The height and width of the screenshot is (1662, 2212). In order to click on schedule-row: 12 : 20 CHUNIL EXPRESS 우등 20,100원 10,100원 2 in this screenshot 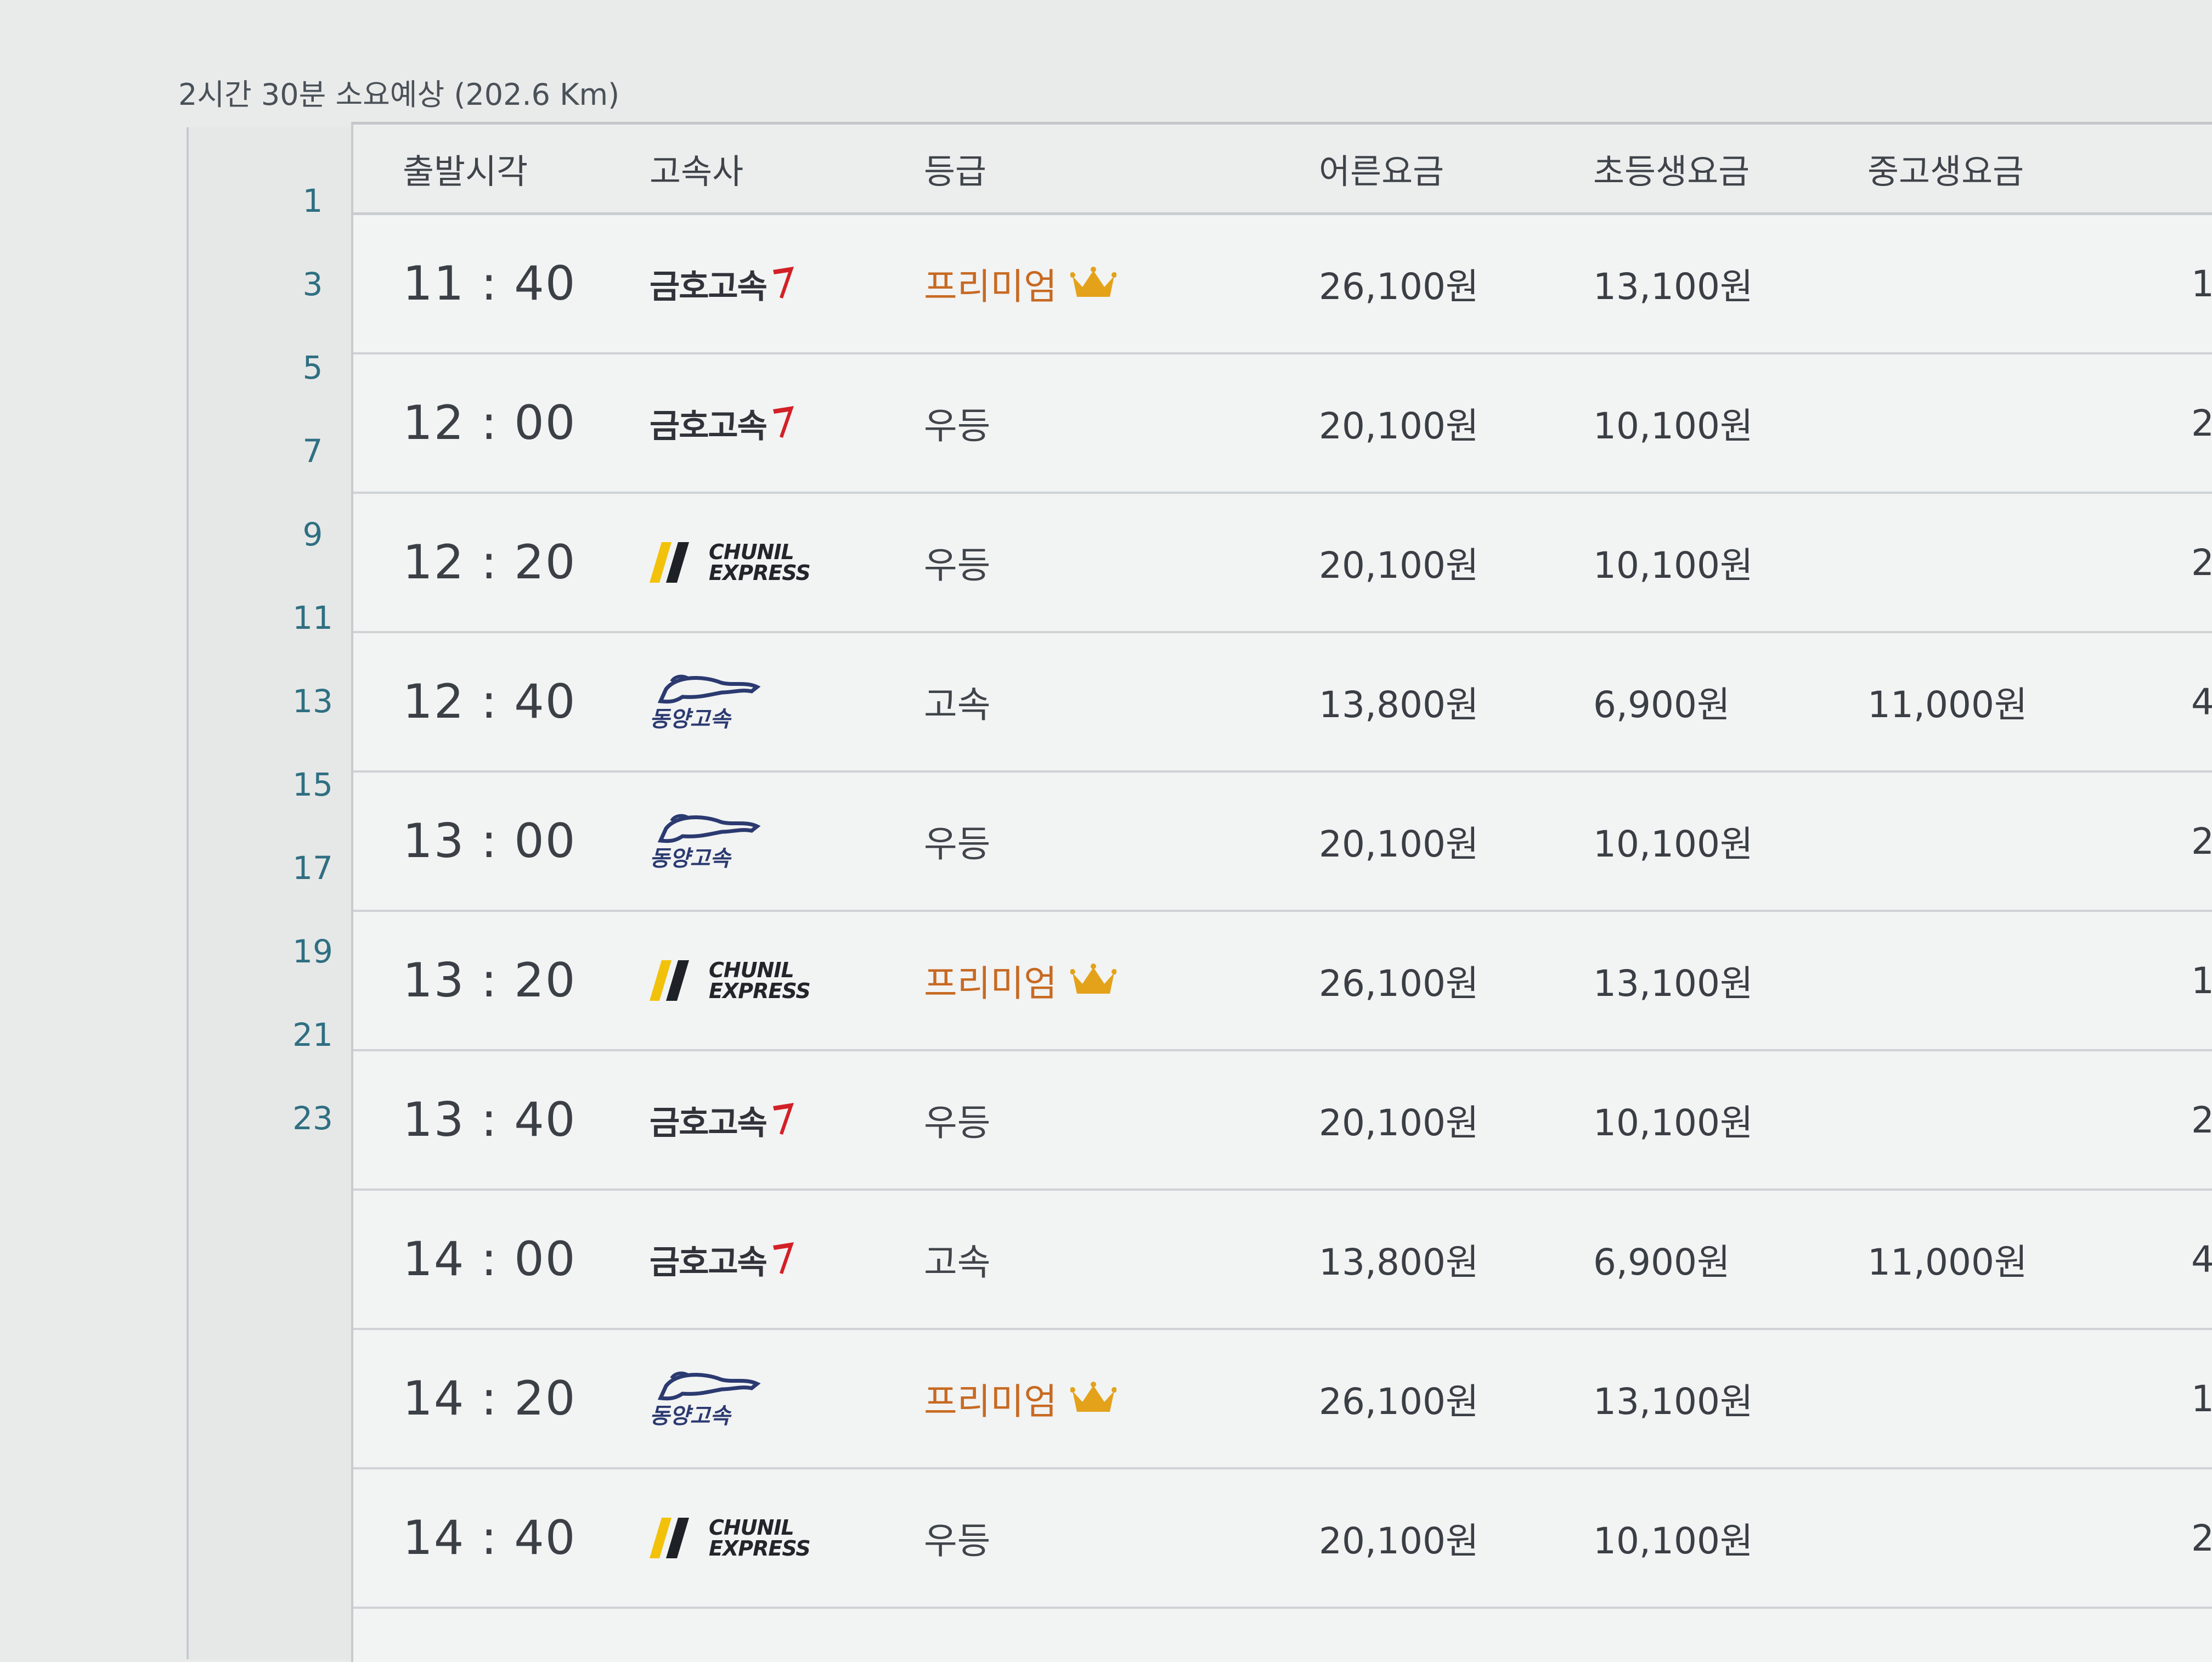, I will do `click(1283, 563)`.